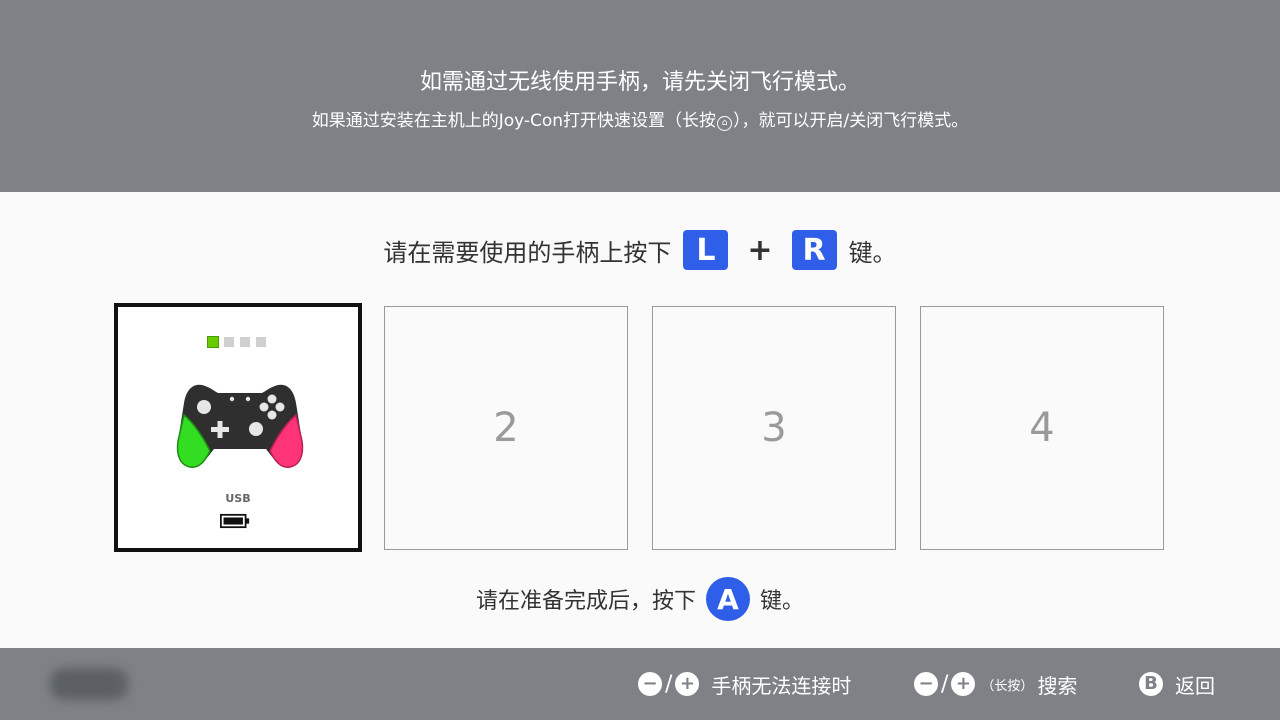 The height and width of the screenshot is (720, 1280). I want to click on quick-settings-hint-text-end: ），就可以开启/关闭飞行模式。, so click(851, 121).